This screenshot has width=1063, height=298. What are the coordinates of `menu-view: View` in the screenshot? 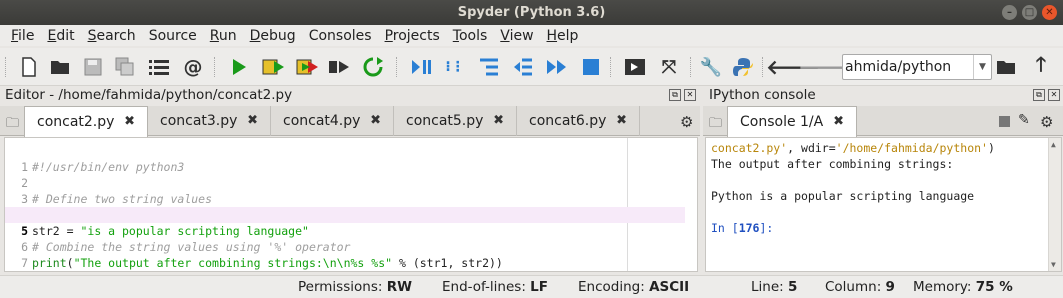 It's located at (518, 36).